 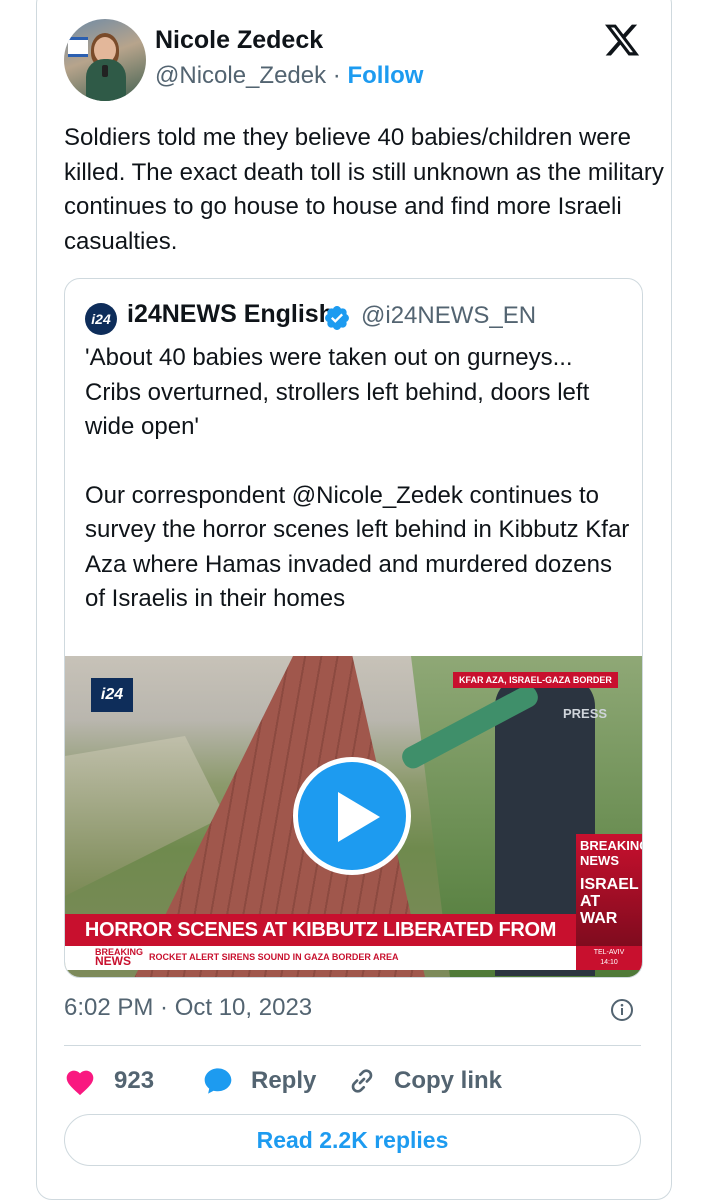 What do you see at coordinates (337, 318) in the screenshot?
I see `verified-badge-icon` at bounding box center [337, 318].